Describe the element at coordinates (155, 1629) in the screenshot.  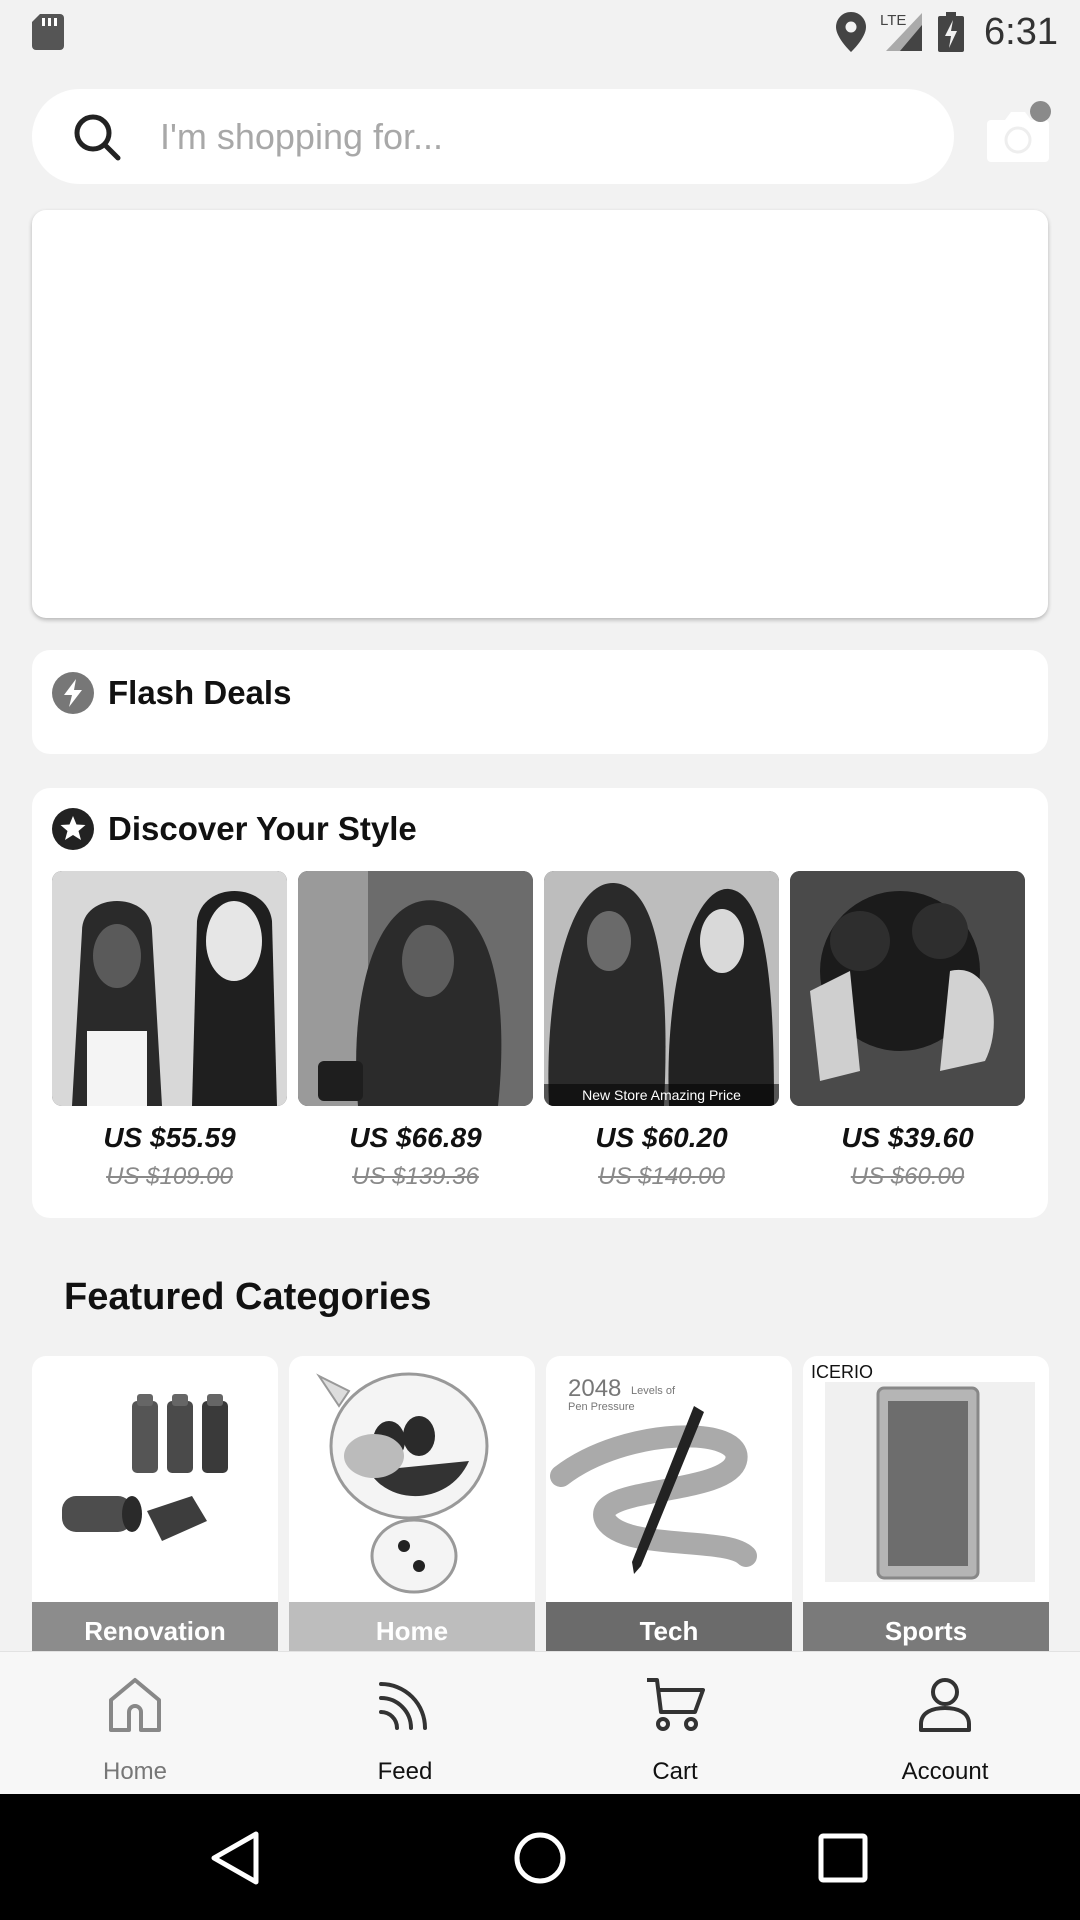
I see `category-label: Renovation` at that location.